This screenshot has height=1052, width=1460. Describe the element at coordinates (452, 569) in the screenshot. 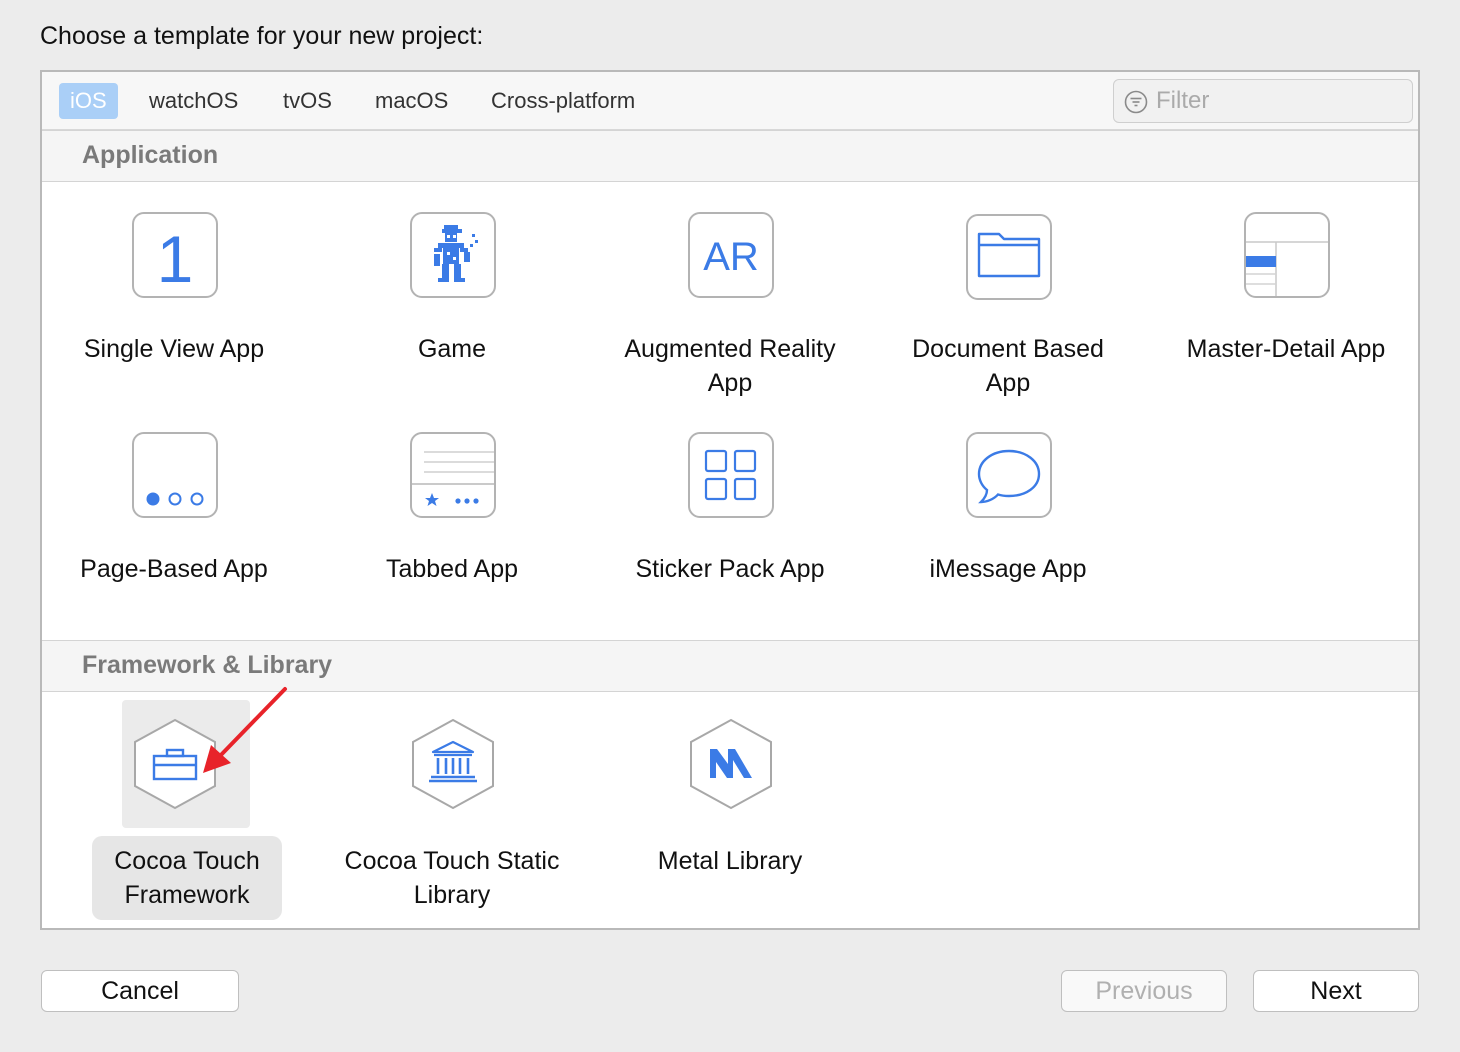

I see `template-label: Tabbed App` at that location.